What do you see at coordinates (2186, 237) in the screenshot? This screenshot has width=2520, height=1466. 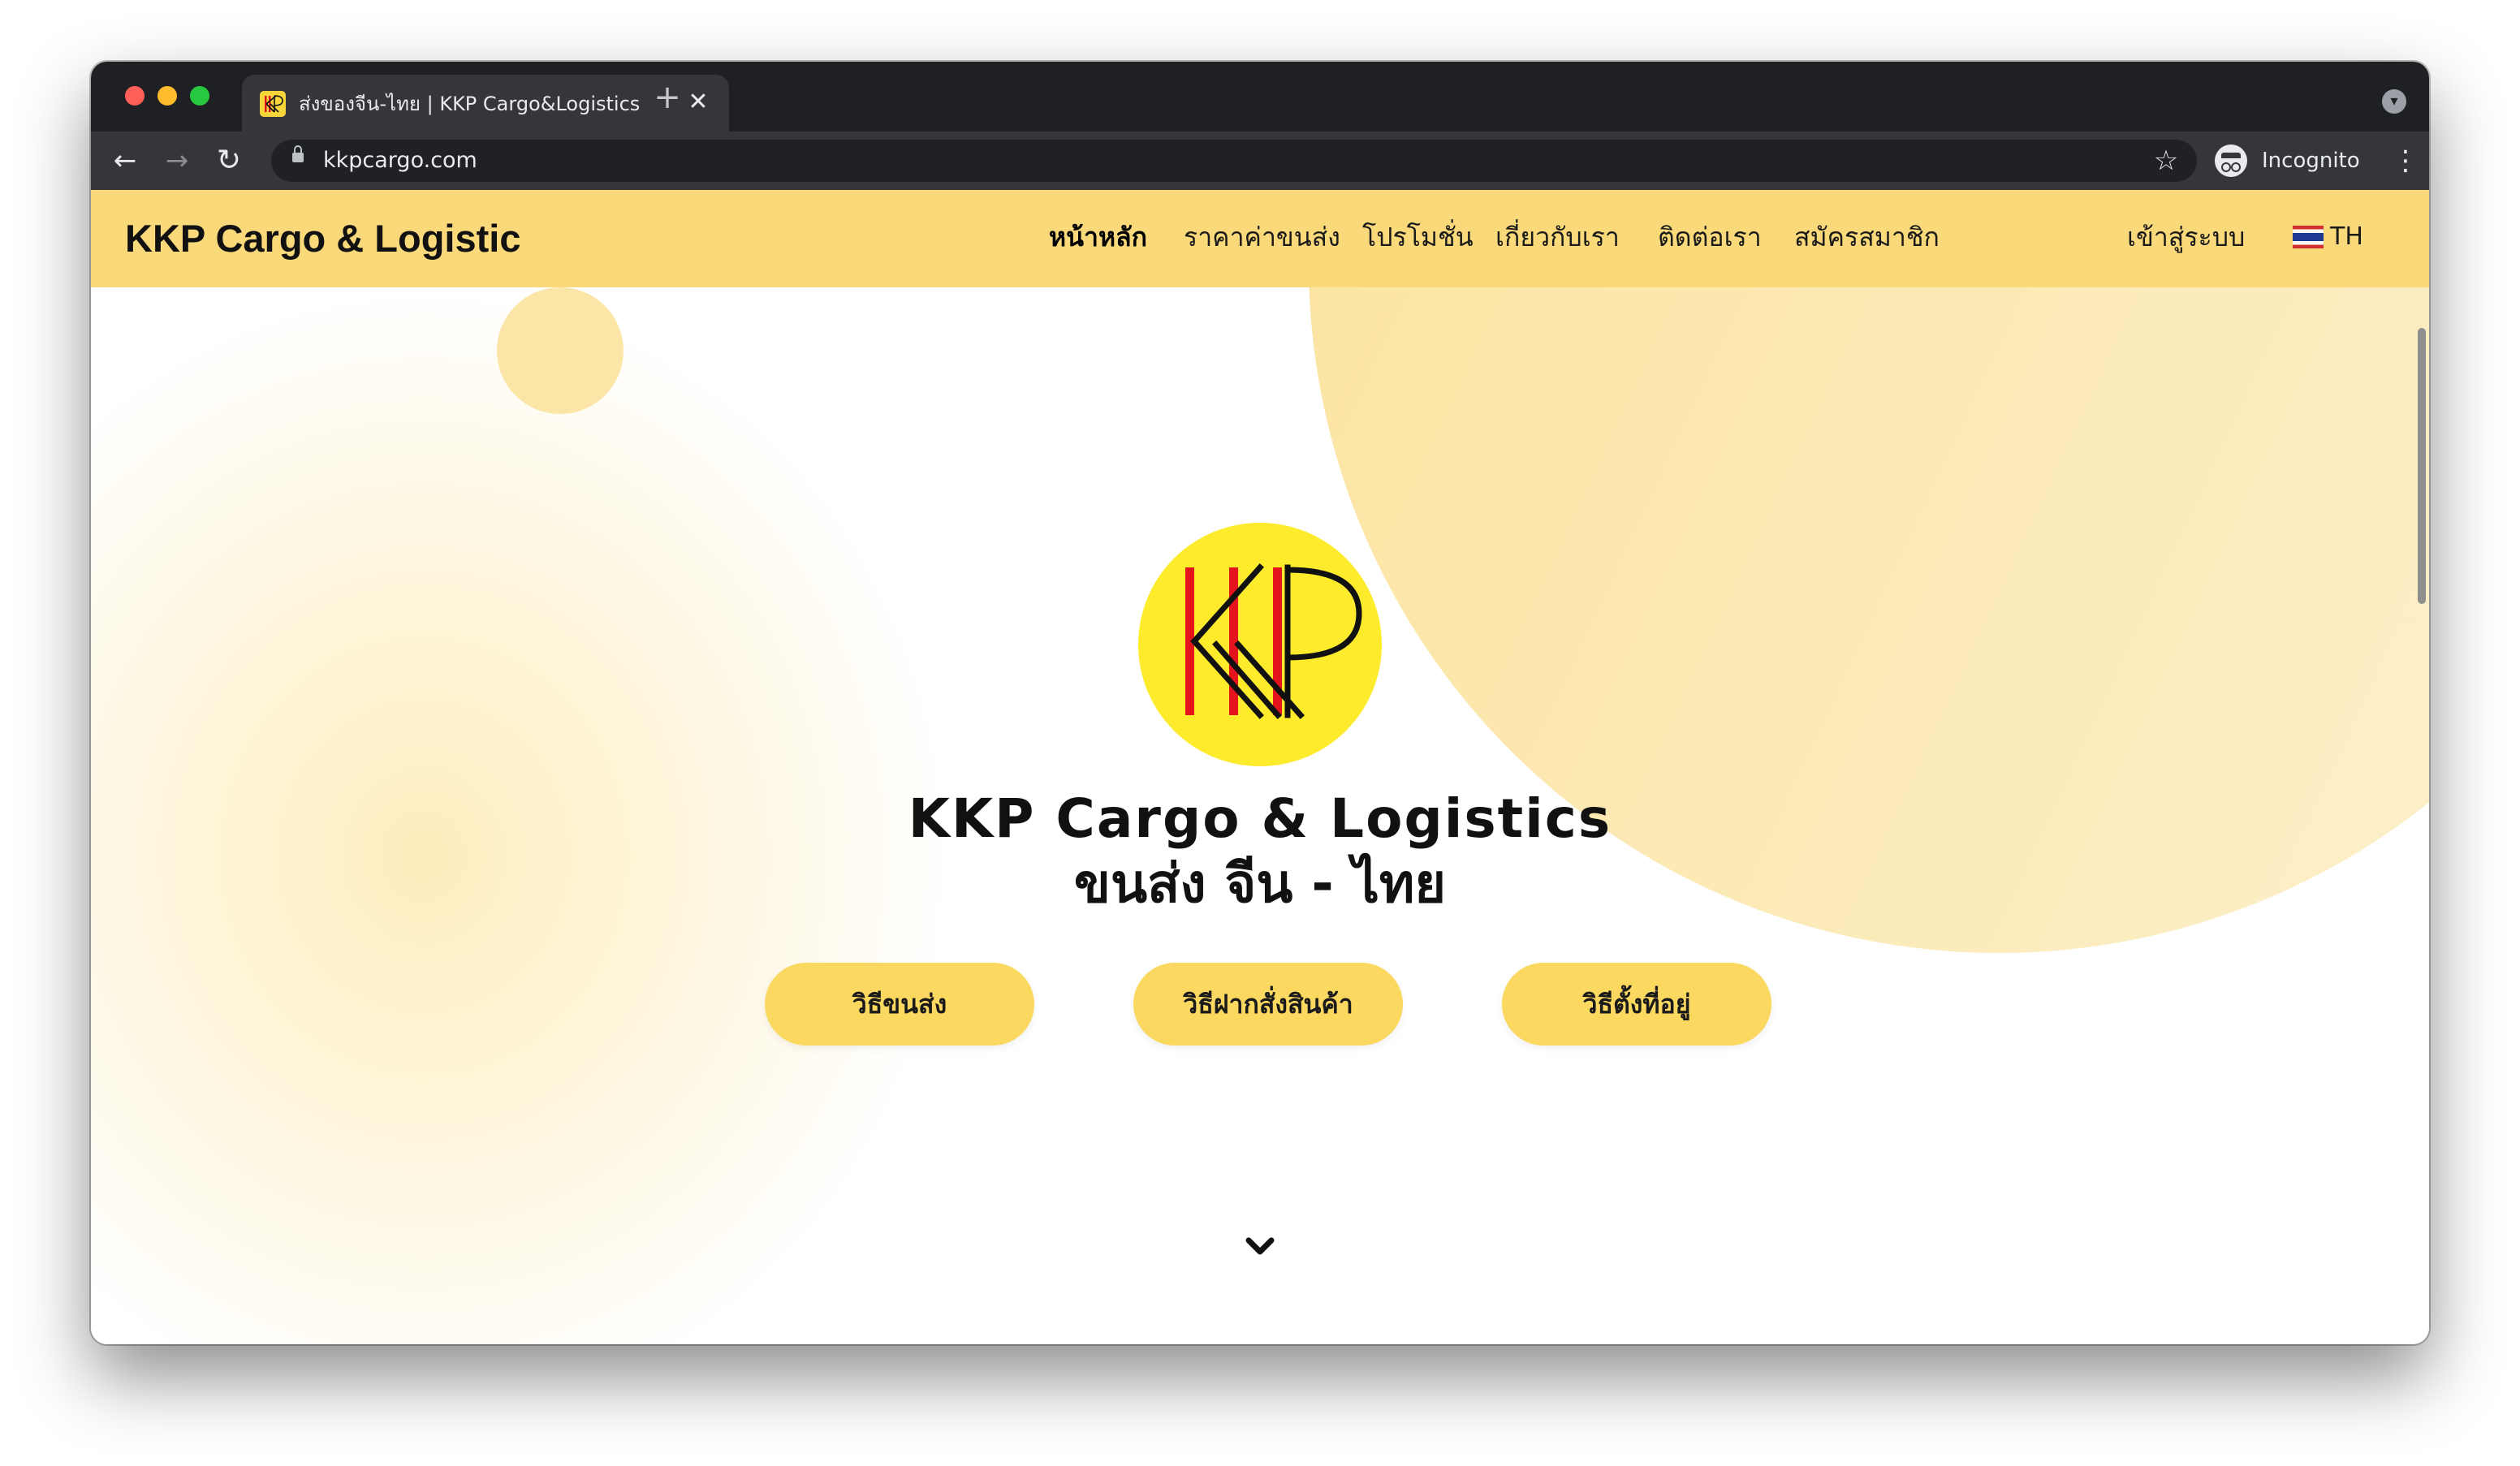 I see `nav-login: เข้าสู่ระบบ` at bounding box center [2186, 237].